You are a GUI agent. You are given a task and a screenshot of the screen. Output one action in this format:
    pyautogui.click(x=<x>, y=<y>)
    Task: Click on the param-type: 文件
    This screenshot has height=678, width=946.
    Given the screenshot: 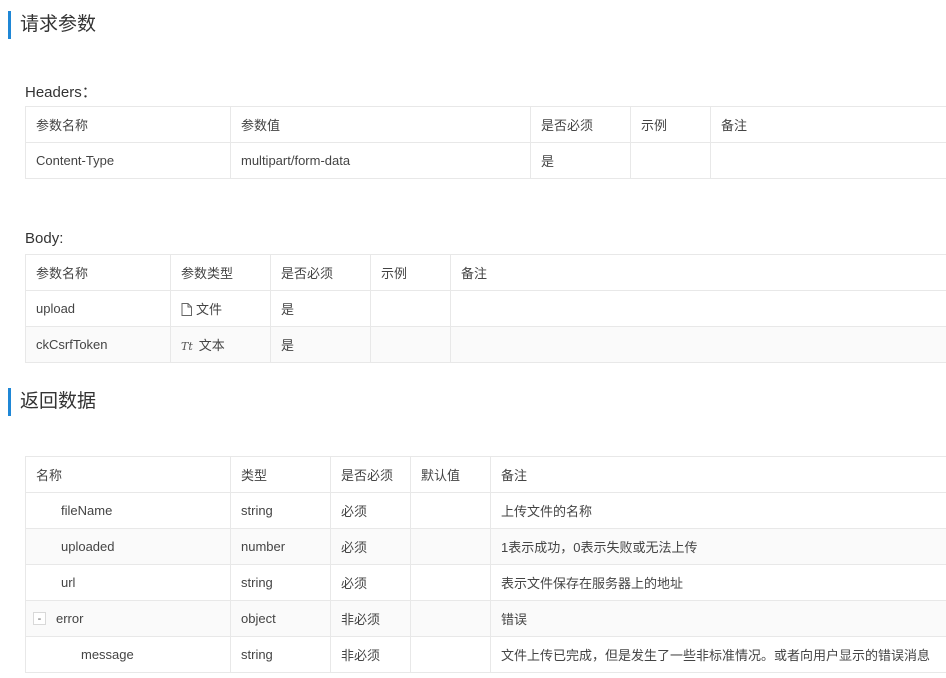 What is the action you would take?
    pyautogui.click(x=220, y=308)
    